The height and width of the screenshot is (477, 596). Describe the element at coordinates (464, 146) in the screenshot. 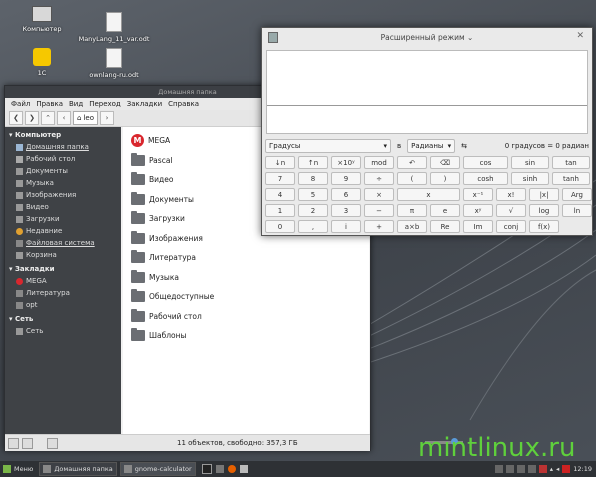

I see `swap-icon: ⇆` at that location.